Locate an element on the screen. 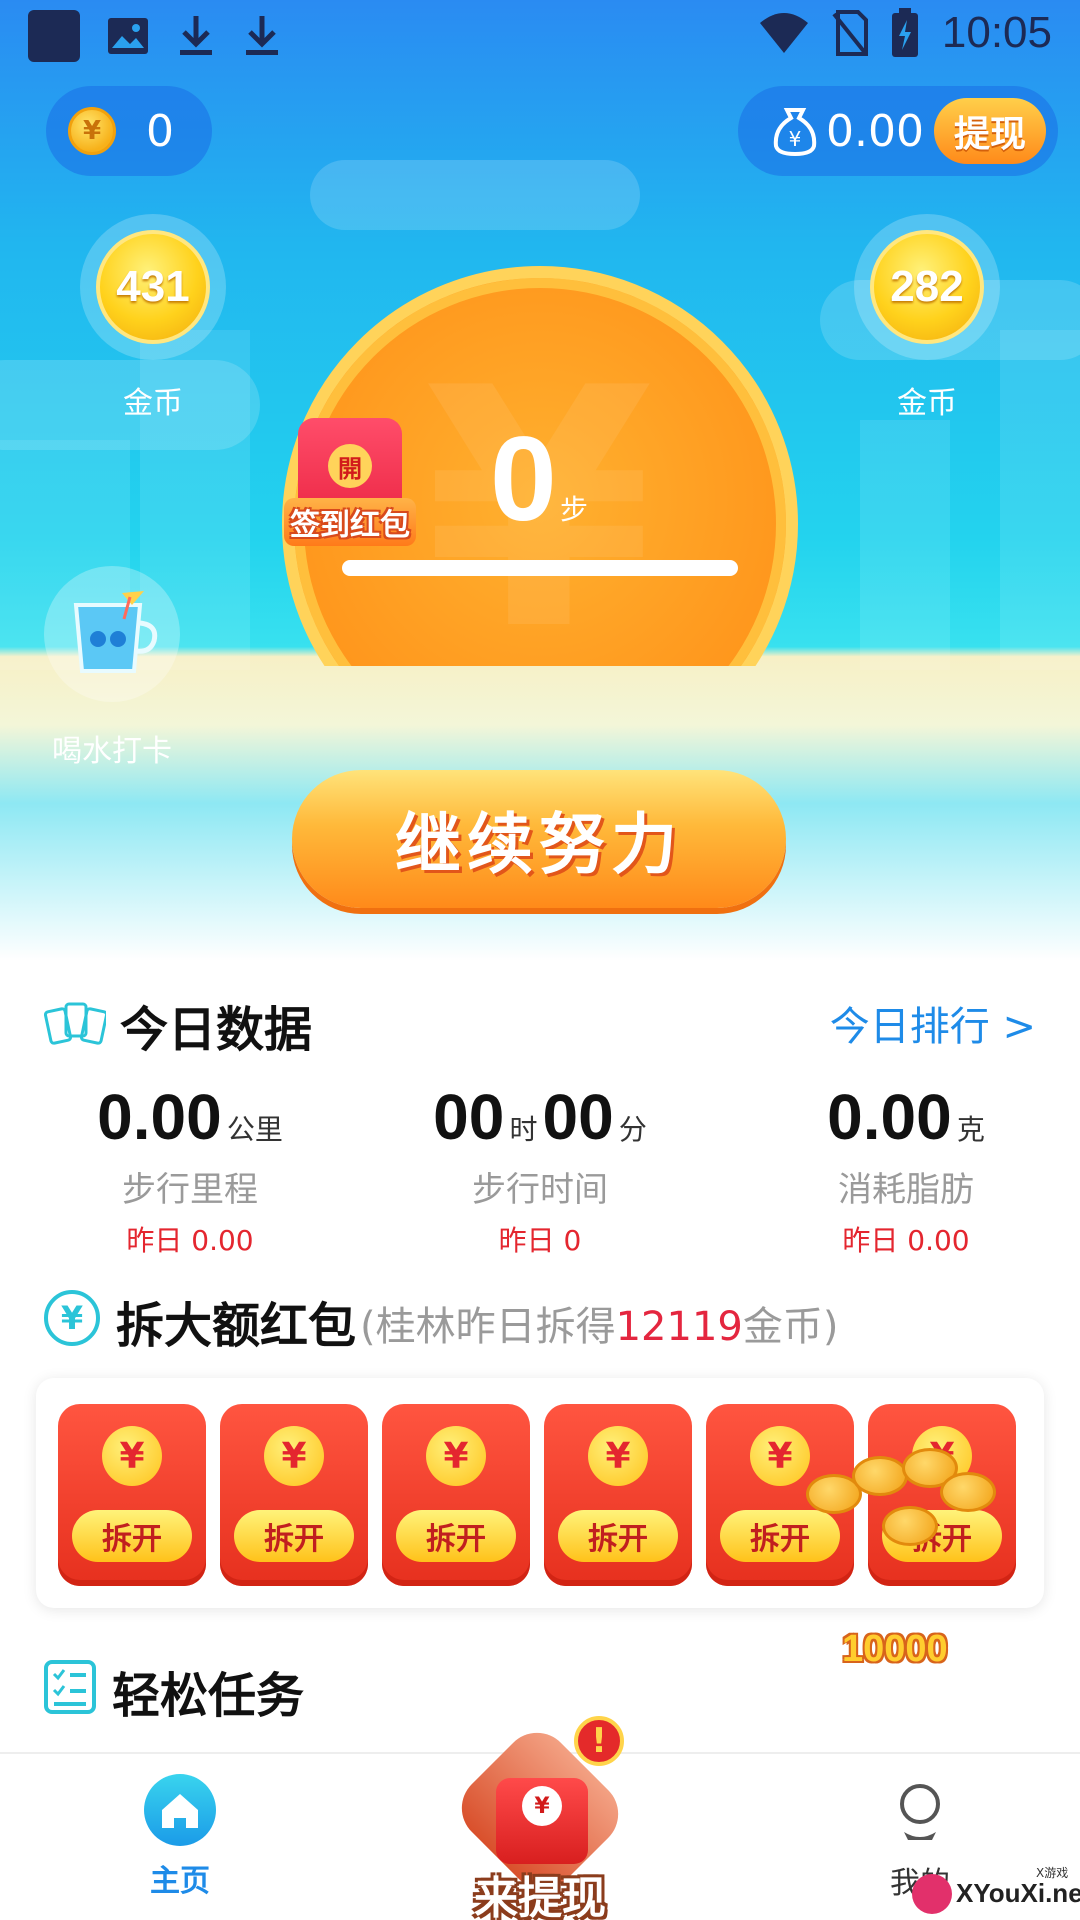 Image resolution: width=1080 pixels, height=1920 pixels. step-count: 0 is located at coordinates (523, 479).